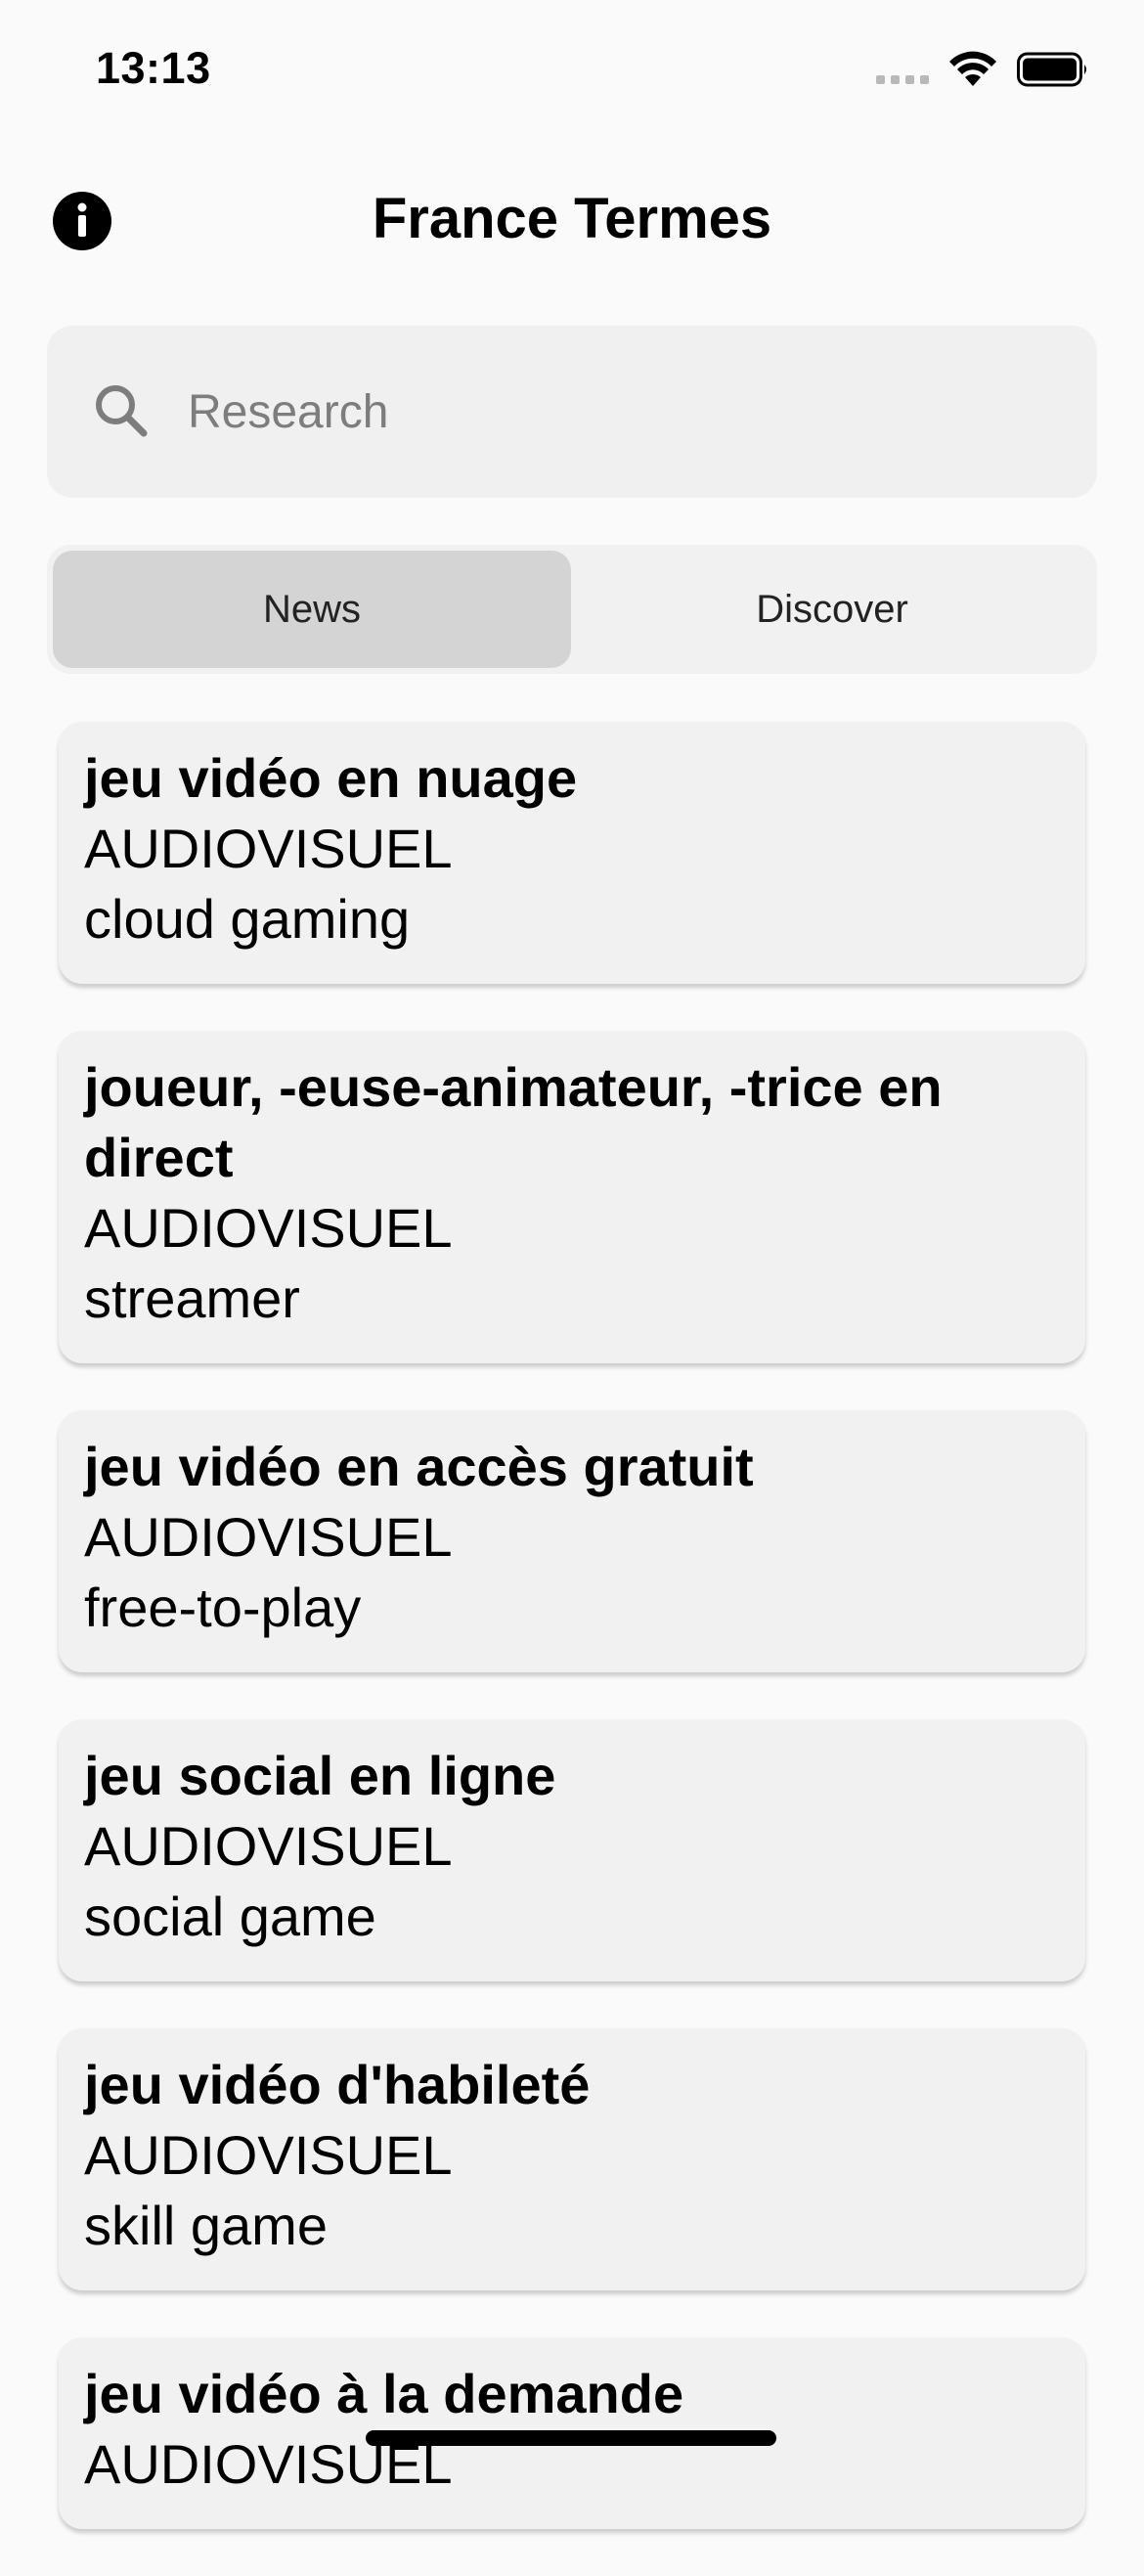 This screenshot has width=1144, height=2576. I want to click on page-title: France Termes, so click(572, 219).